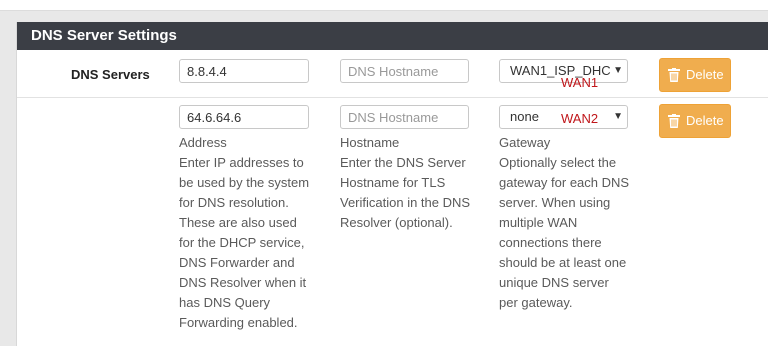 The width and height of the screenshot is (768, 346). I want to click on address-help-label: Address, so click(203, 142).